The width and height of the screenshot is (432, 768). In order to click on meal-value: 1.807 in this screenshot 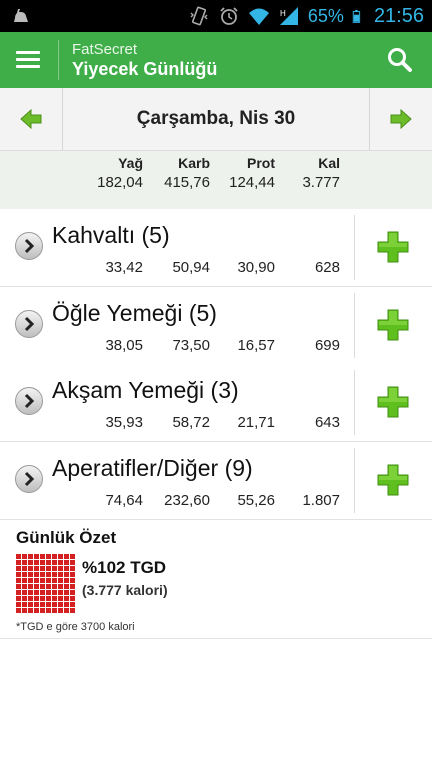, I will do `click(321, 500)`.